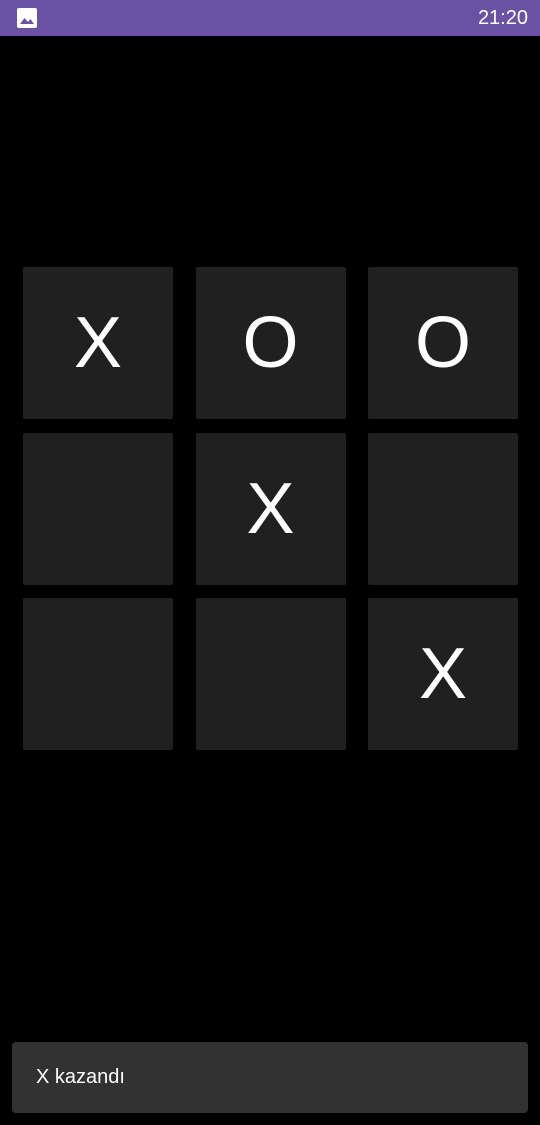 This screenshot has height=1125, width=540. What do you see at coordinates (270, 343) in the screenshot?
I see `board-cell-2: O` at bounding box center [270, 343].